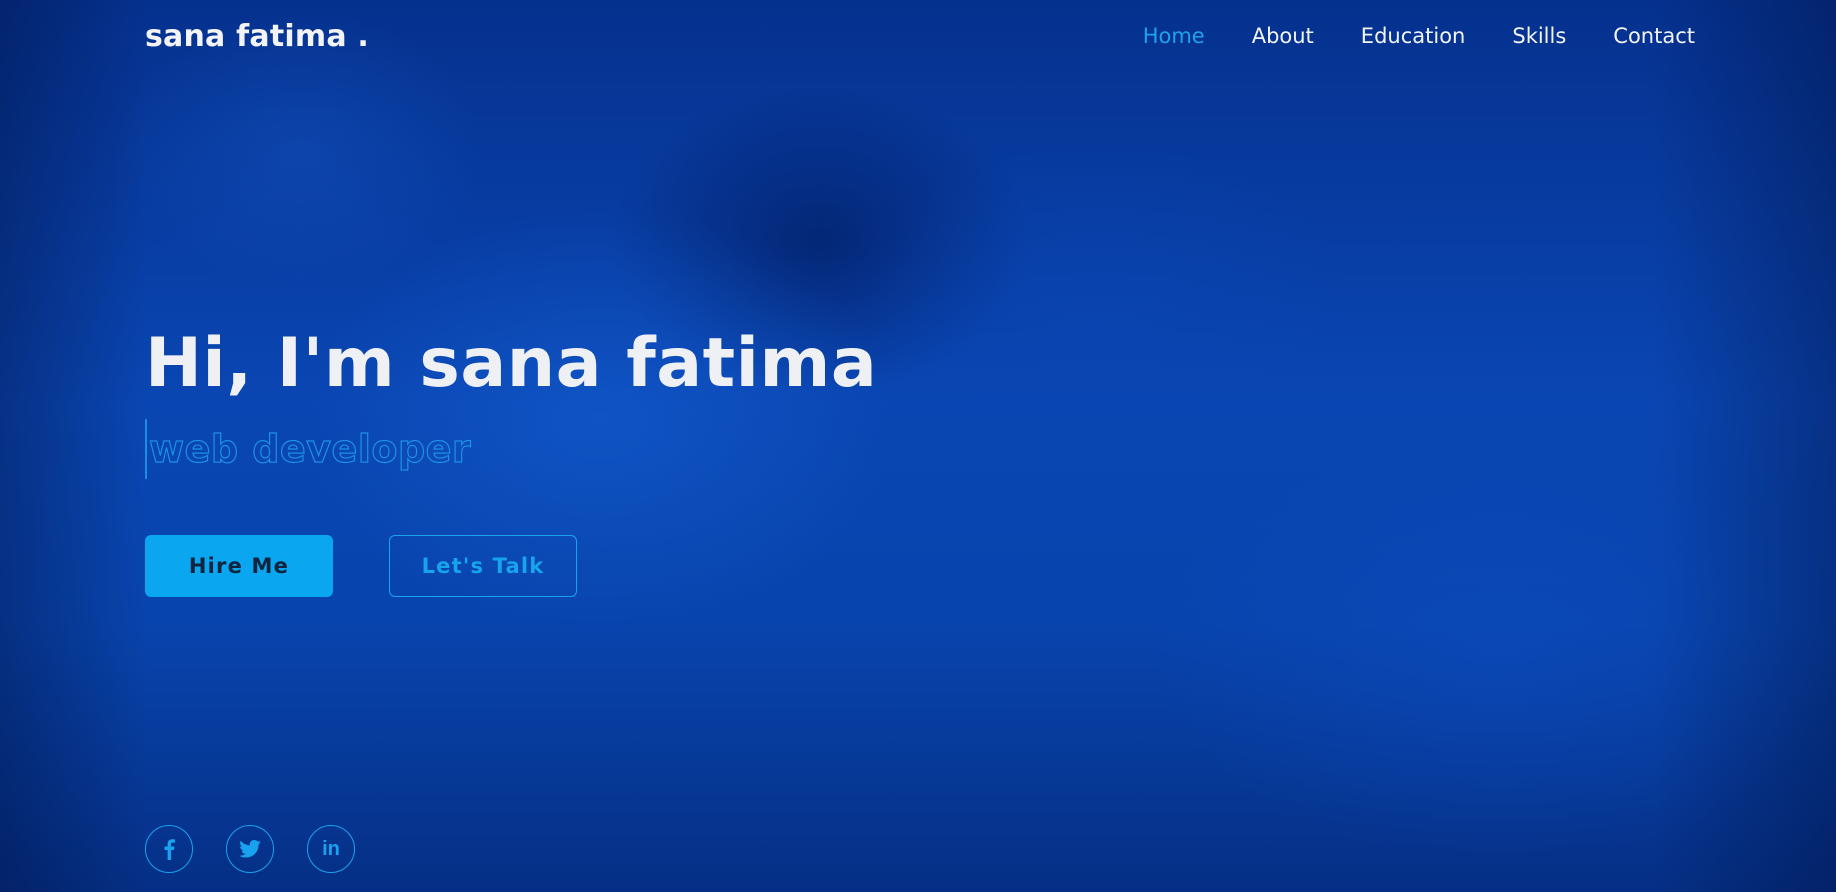 The image size is (1836, 892). I want to click on nav-link-home: Home, so click(1174, 36).